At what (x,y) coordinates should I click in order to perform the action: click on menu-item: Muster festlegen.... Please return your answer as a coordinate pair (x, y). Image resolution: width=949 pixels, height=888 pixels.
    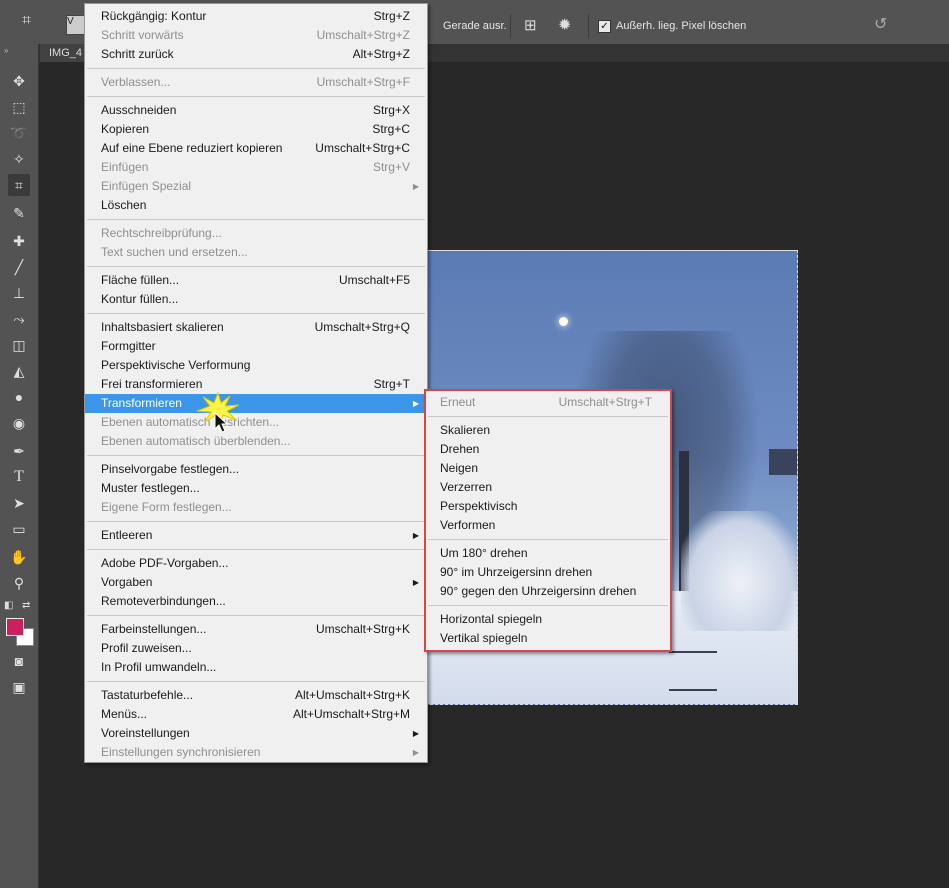
    Looking at the image, I should click on (256, 488).